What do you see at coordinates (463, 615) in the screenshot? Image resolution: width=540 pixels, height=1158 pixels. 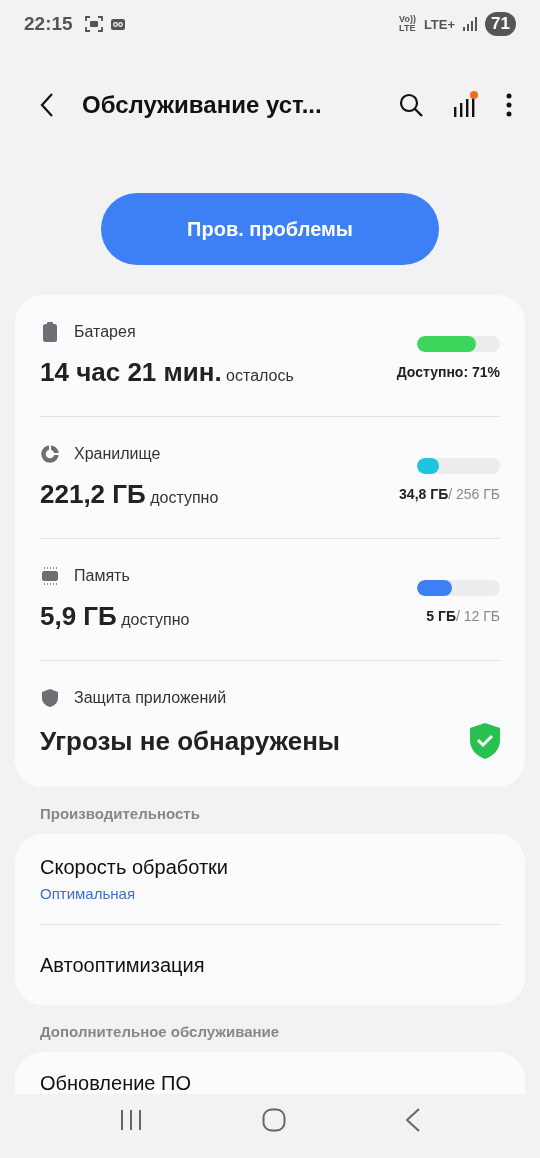 I see `usage-reading: 5 ГБ/ 12 ГБ` at bounding box center [463, 615].